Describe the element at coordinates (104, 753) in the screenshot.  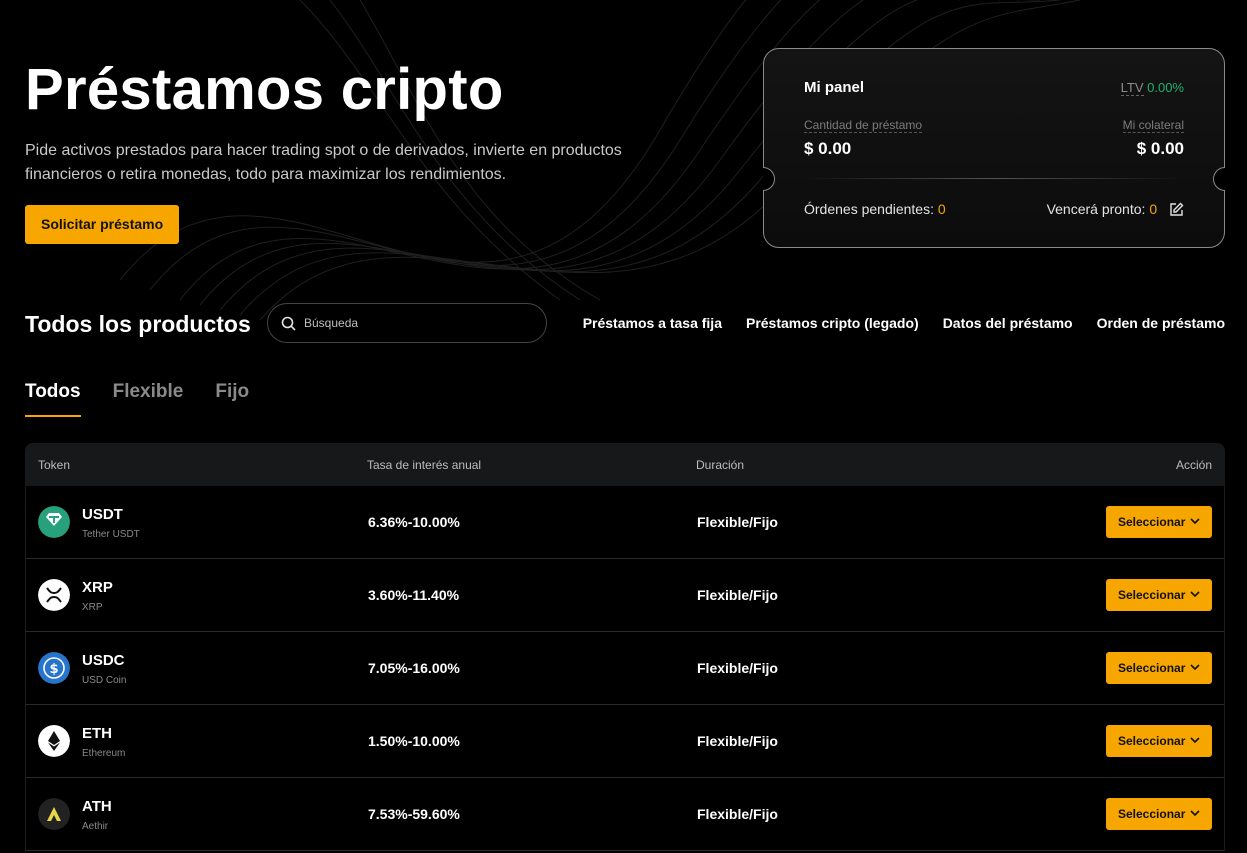
I see `token-name: Ethereum` at that location.